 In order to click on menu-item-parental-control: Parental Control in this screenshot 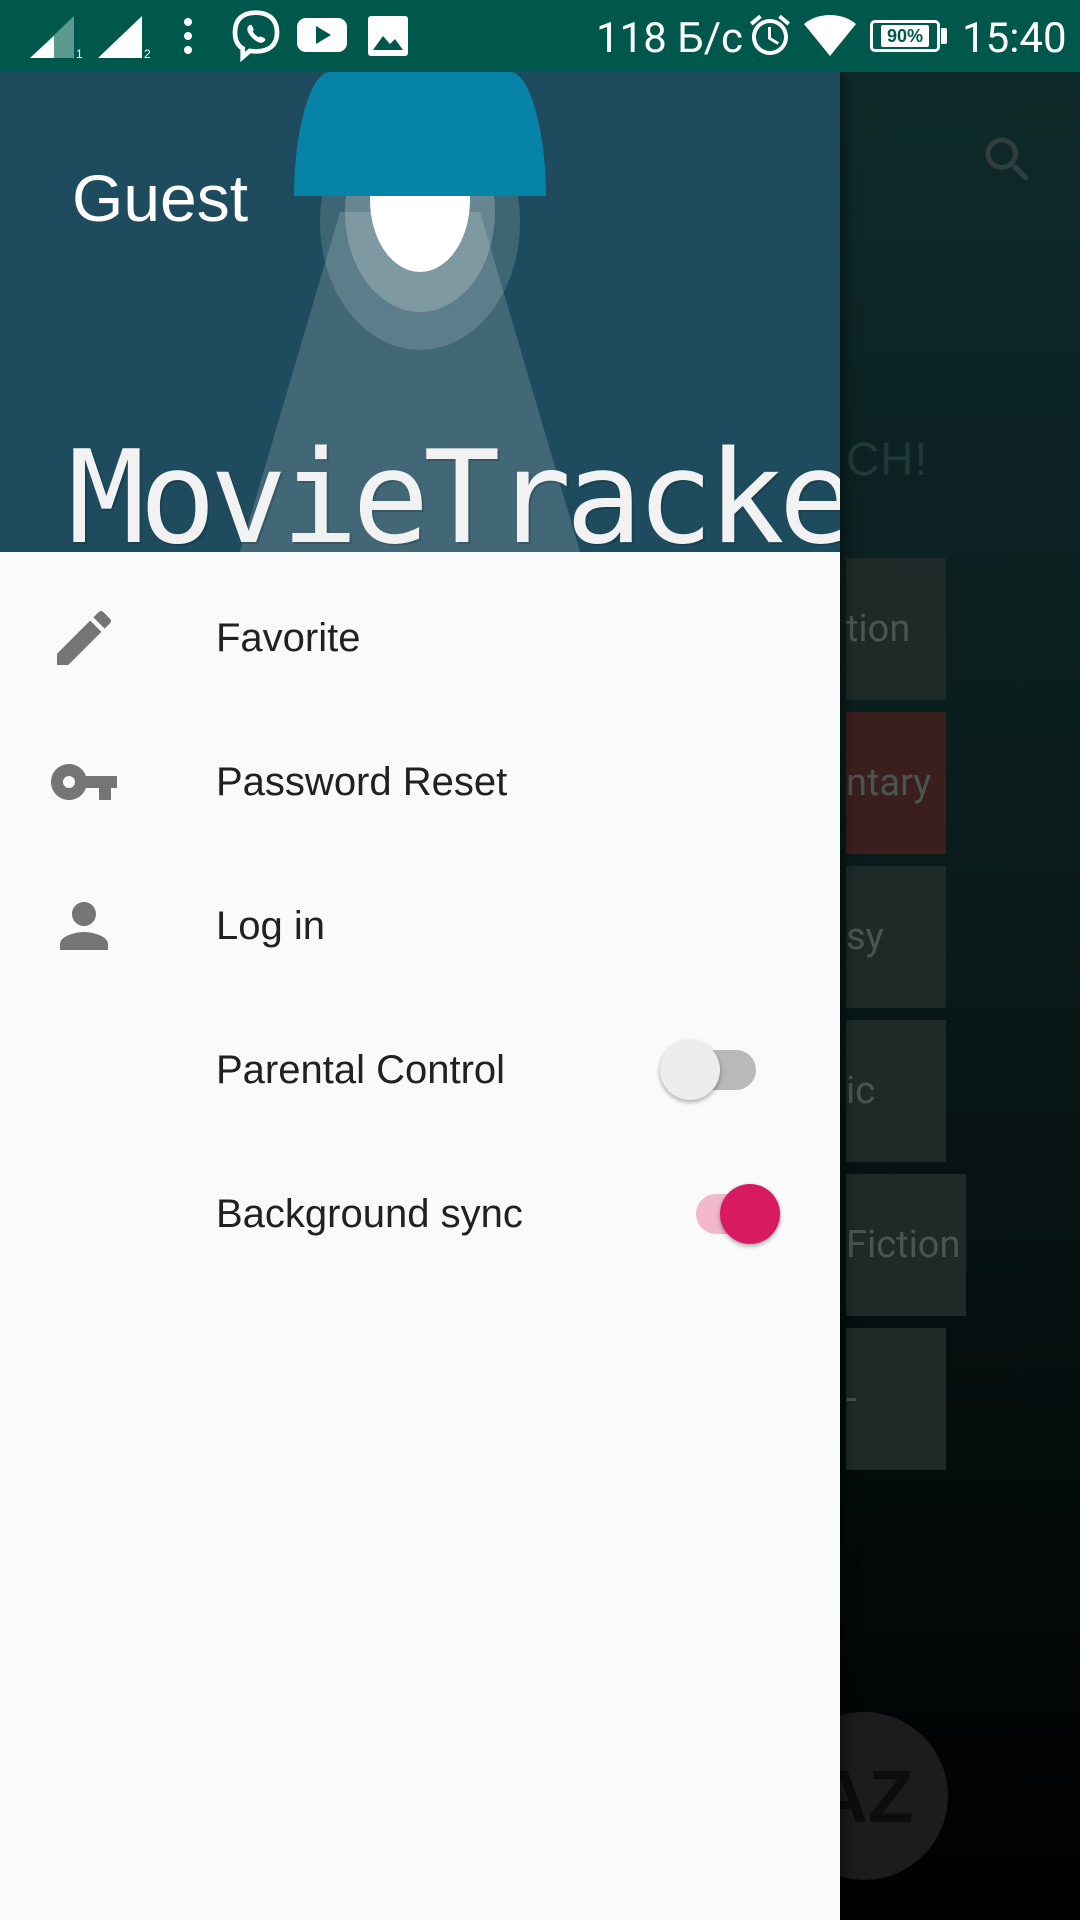, I will do `click(420, 1070)`.